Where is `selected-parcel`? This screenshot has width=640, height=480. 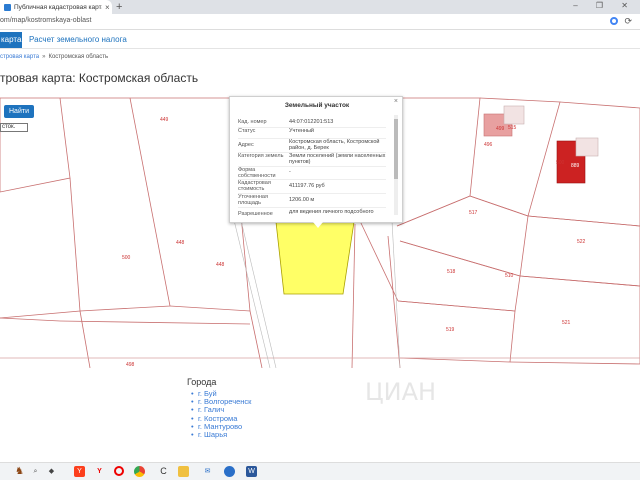
selected-parcel is located at coordinates (315, 258).